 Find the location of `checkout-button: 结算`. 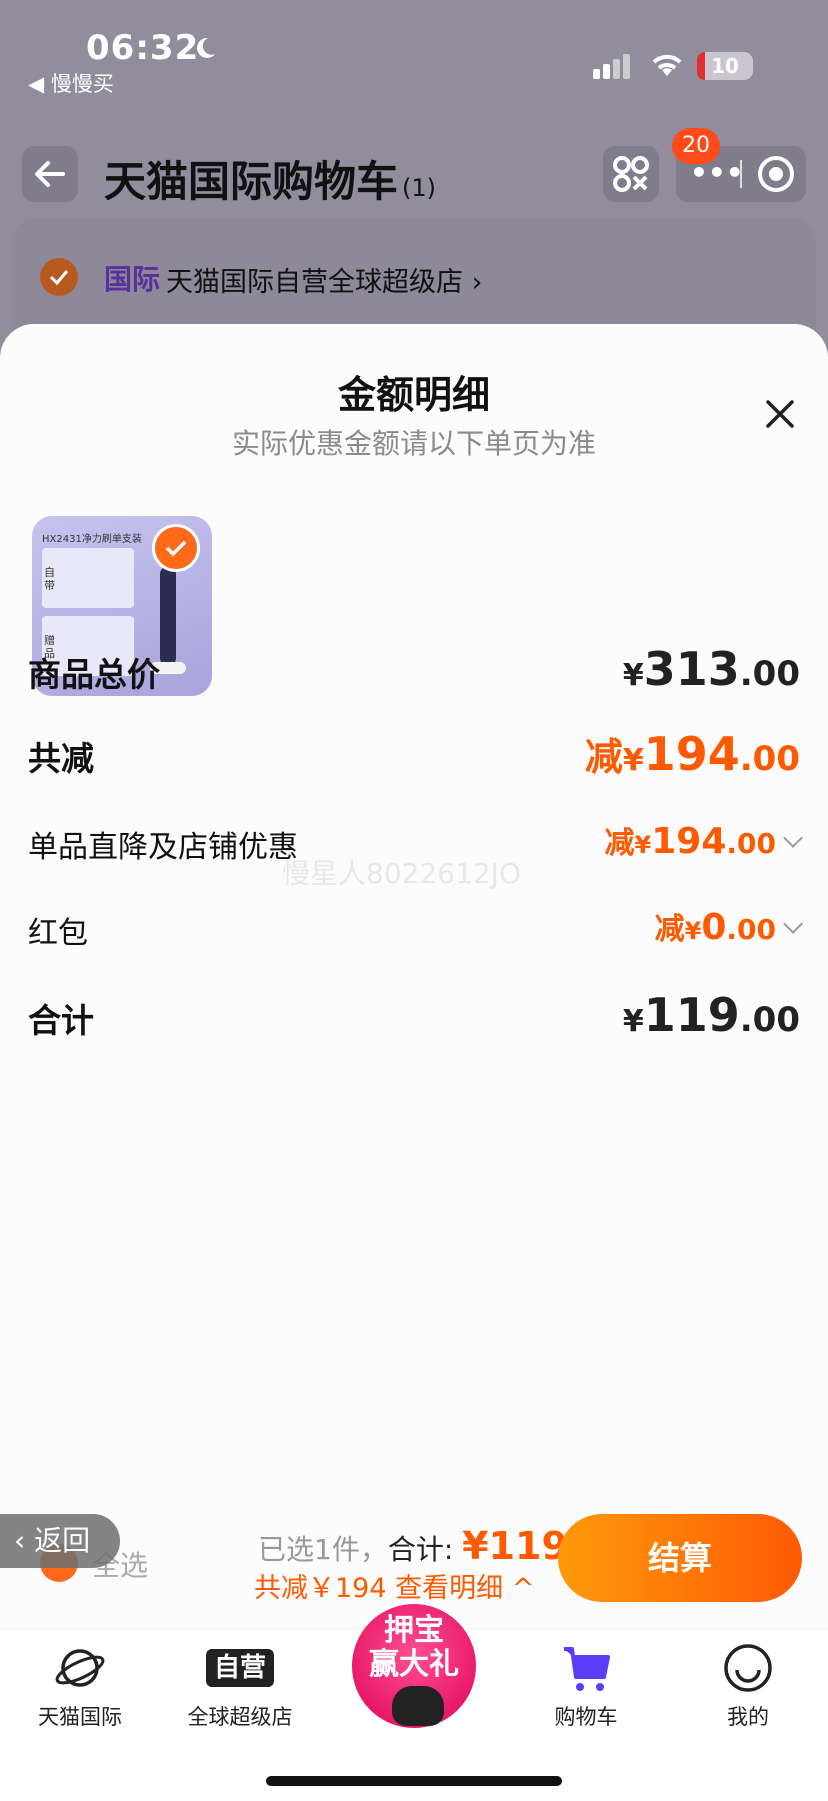

checkout-button: 结算 is located at coordinates (680, 1558).